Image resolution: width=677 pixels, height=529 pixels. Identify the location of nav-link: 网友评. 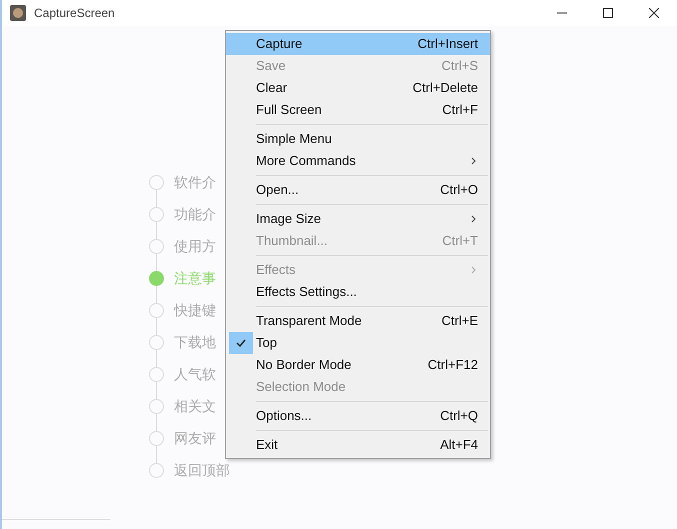
(195, 438).